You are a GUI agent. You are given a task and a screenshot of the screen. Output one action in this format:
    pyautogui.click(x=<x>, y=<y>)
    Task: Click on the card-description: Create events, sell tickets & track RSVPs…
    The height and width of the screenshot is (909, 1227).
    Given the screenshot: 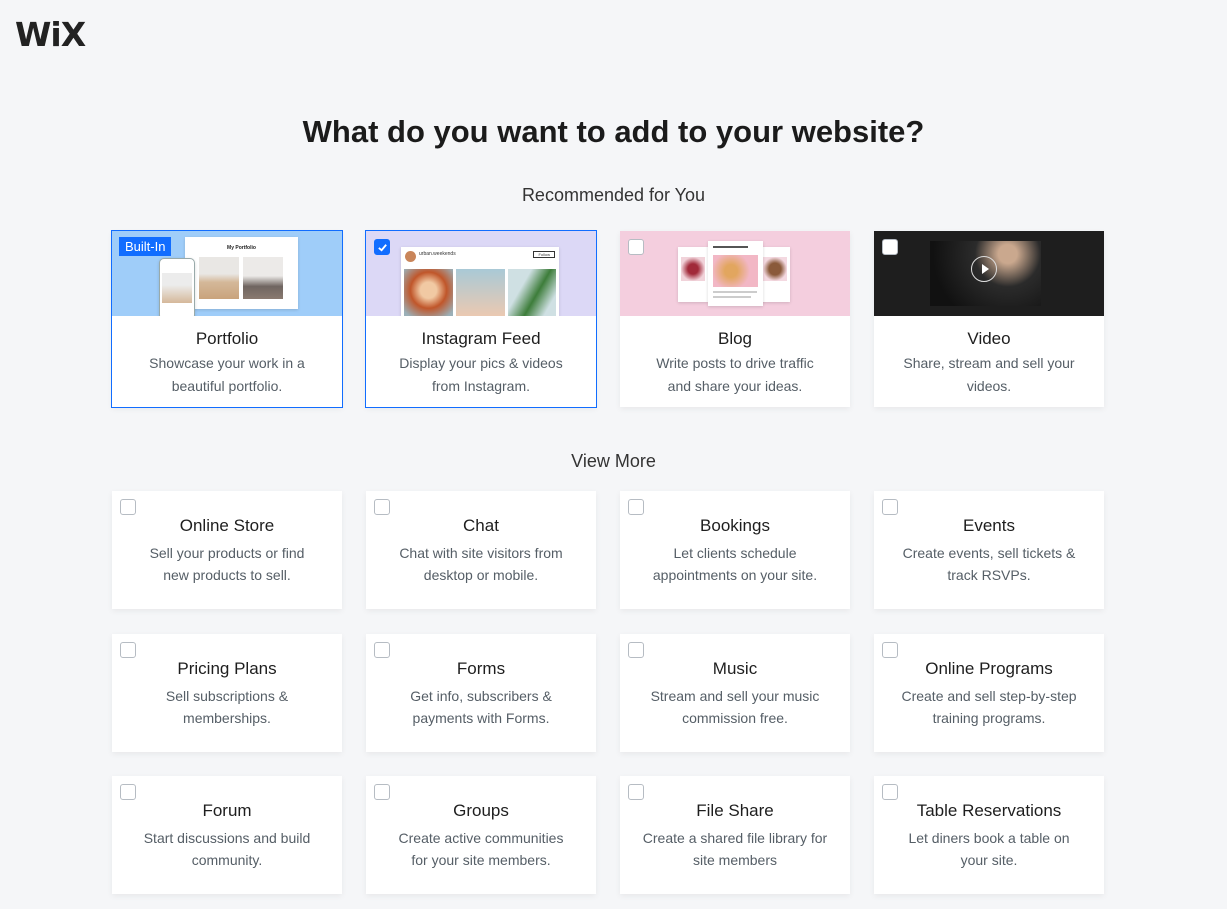 What is the action you would take?
    pyautogui.click(x=989, y=564)
    